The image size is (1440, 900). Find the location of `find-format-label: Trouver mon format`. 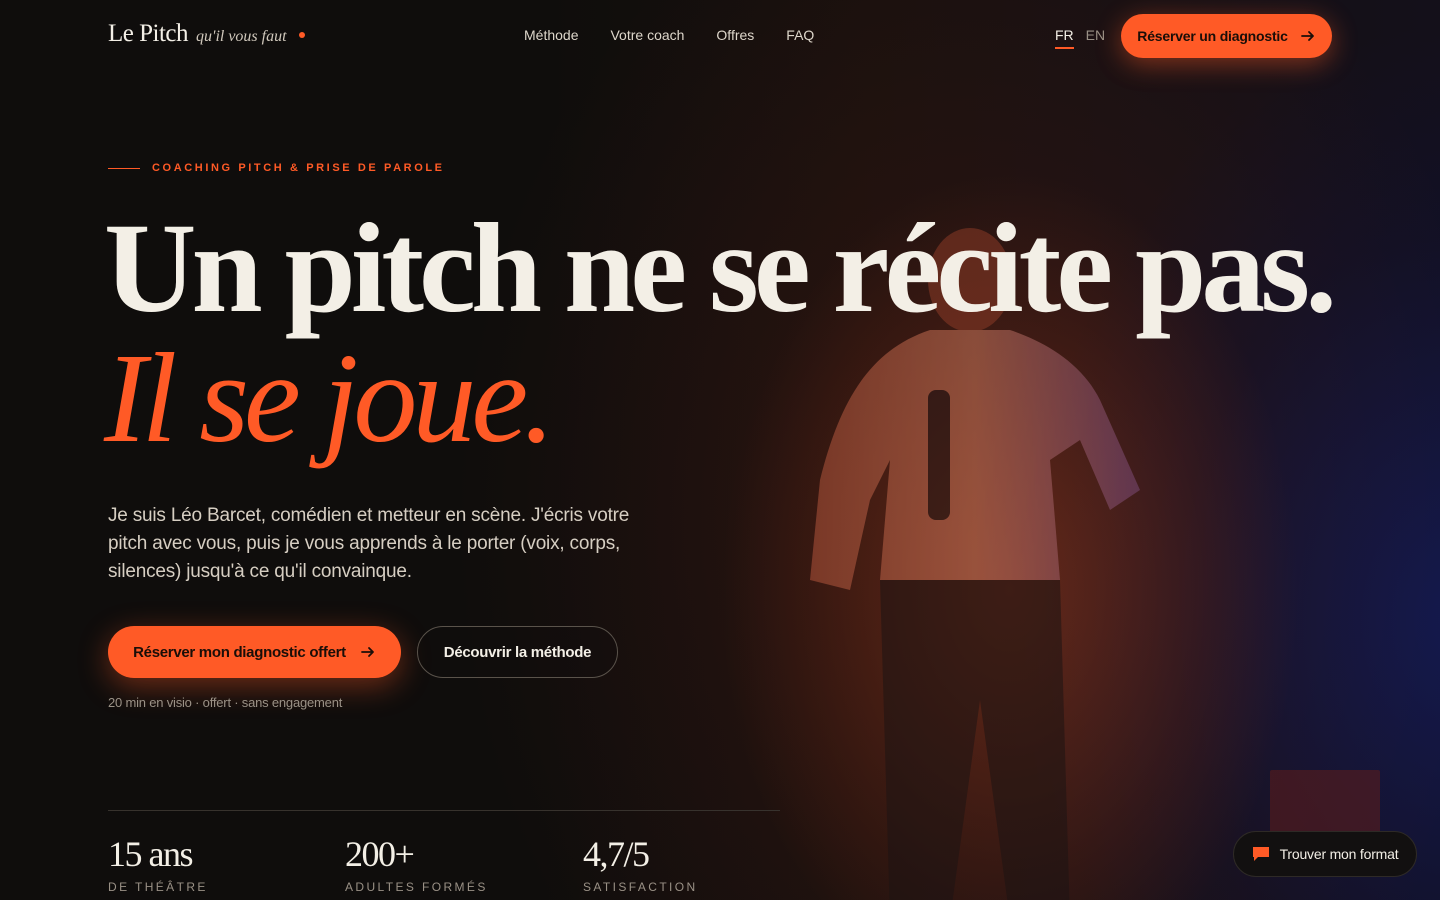

find-format-label: Trouver mon format is located at coordinates (1339, 854).